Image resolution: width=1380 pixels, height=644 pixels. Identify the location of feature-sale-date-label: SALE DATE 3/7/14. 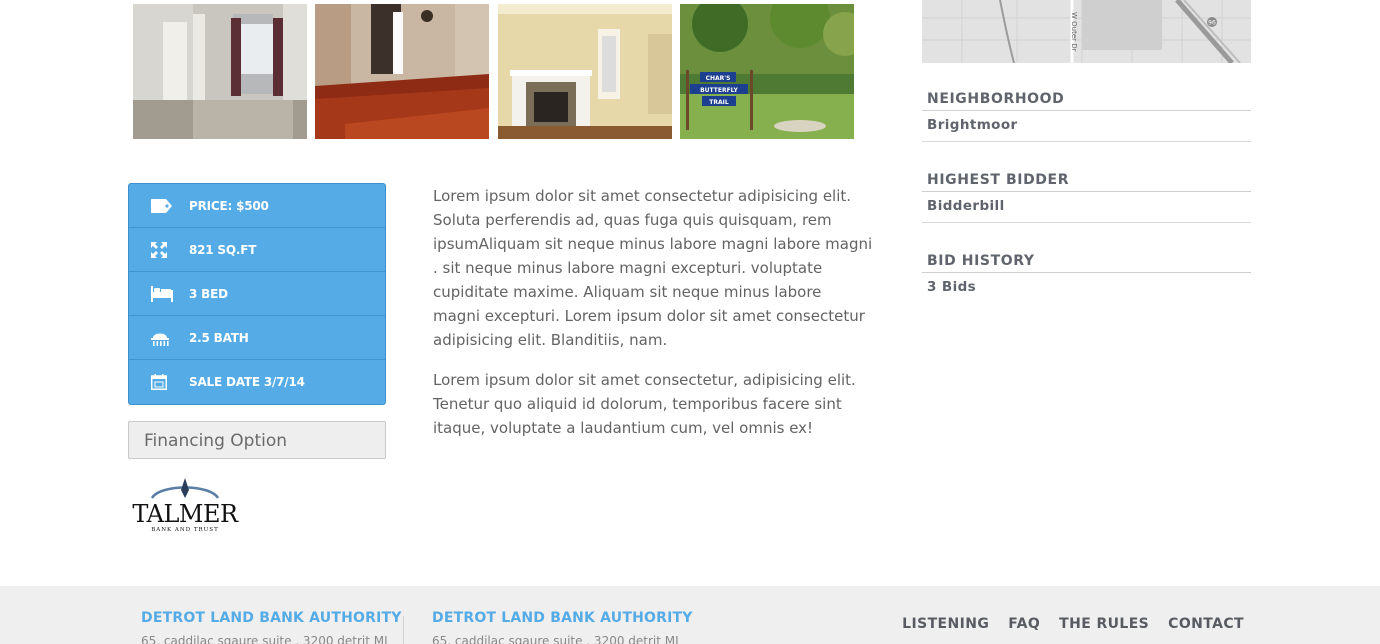
(247, 382).